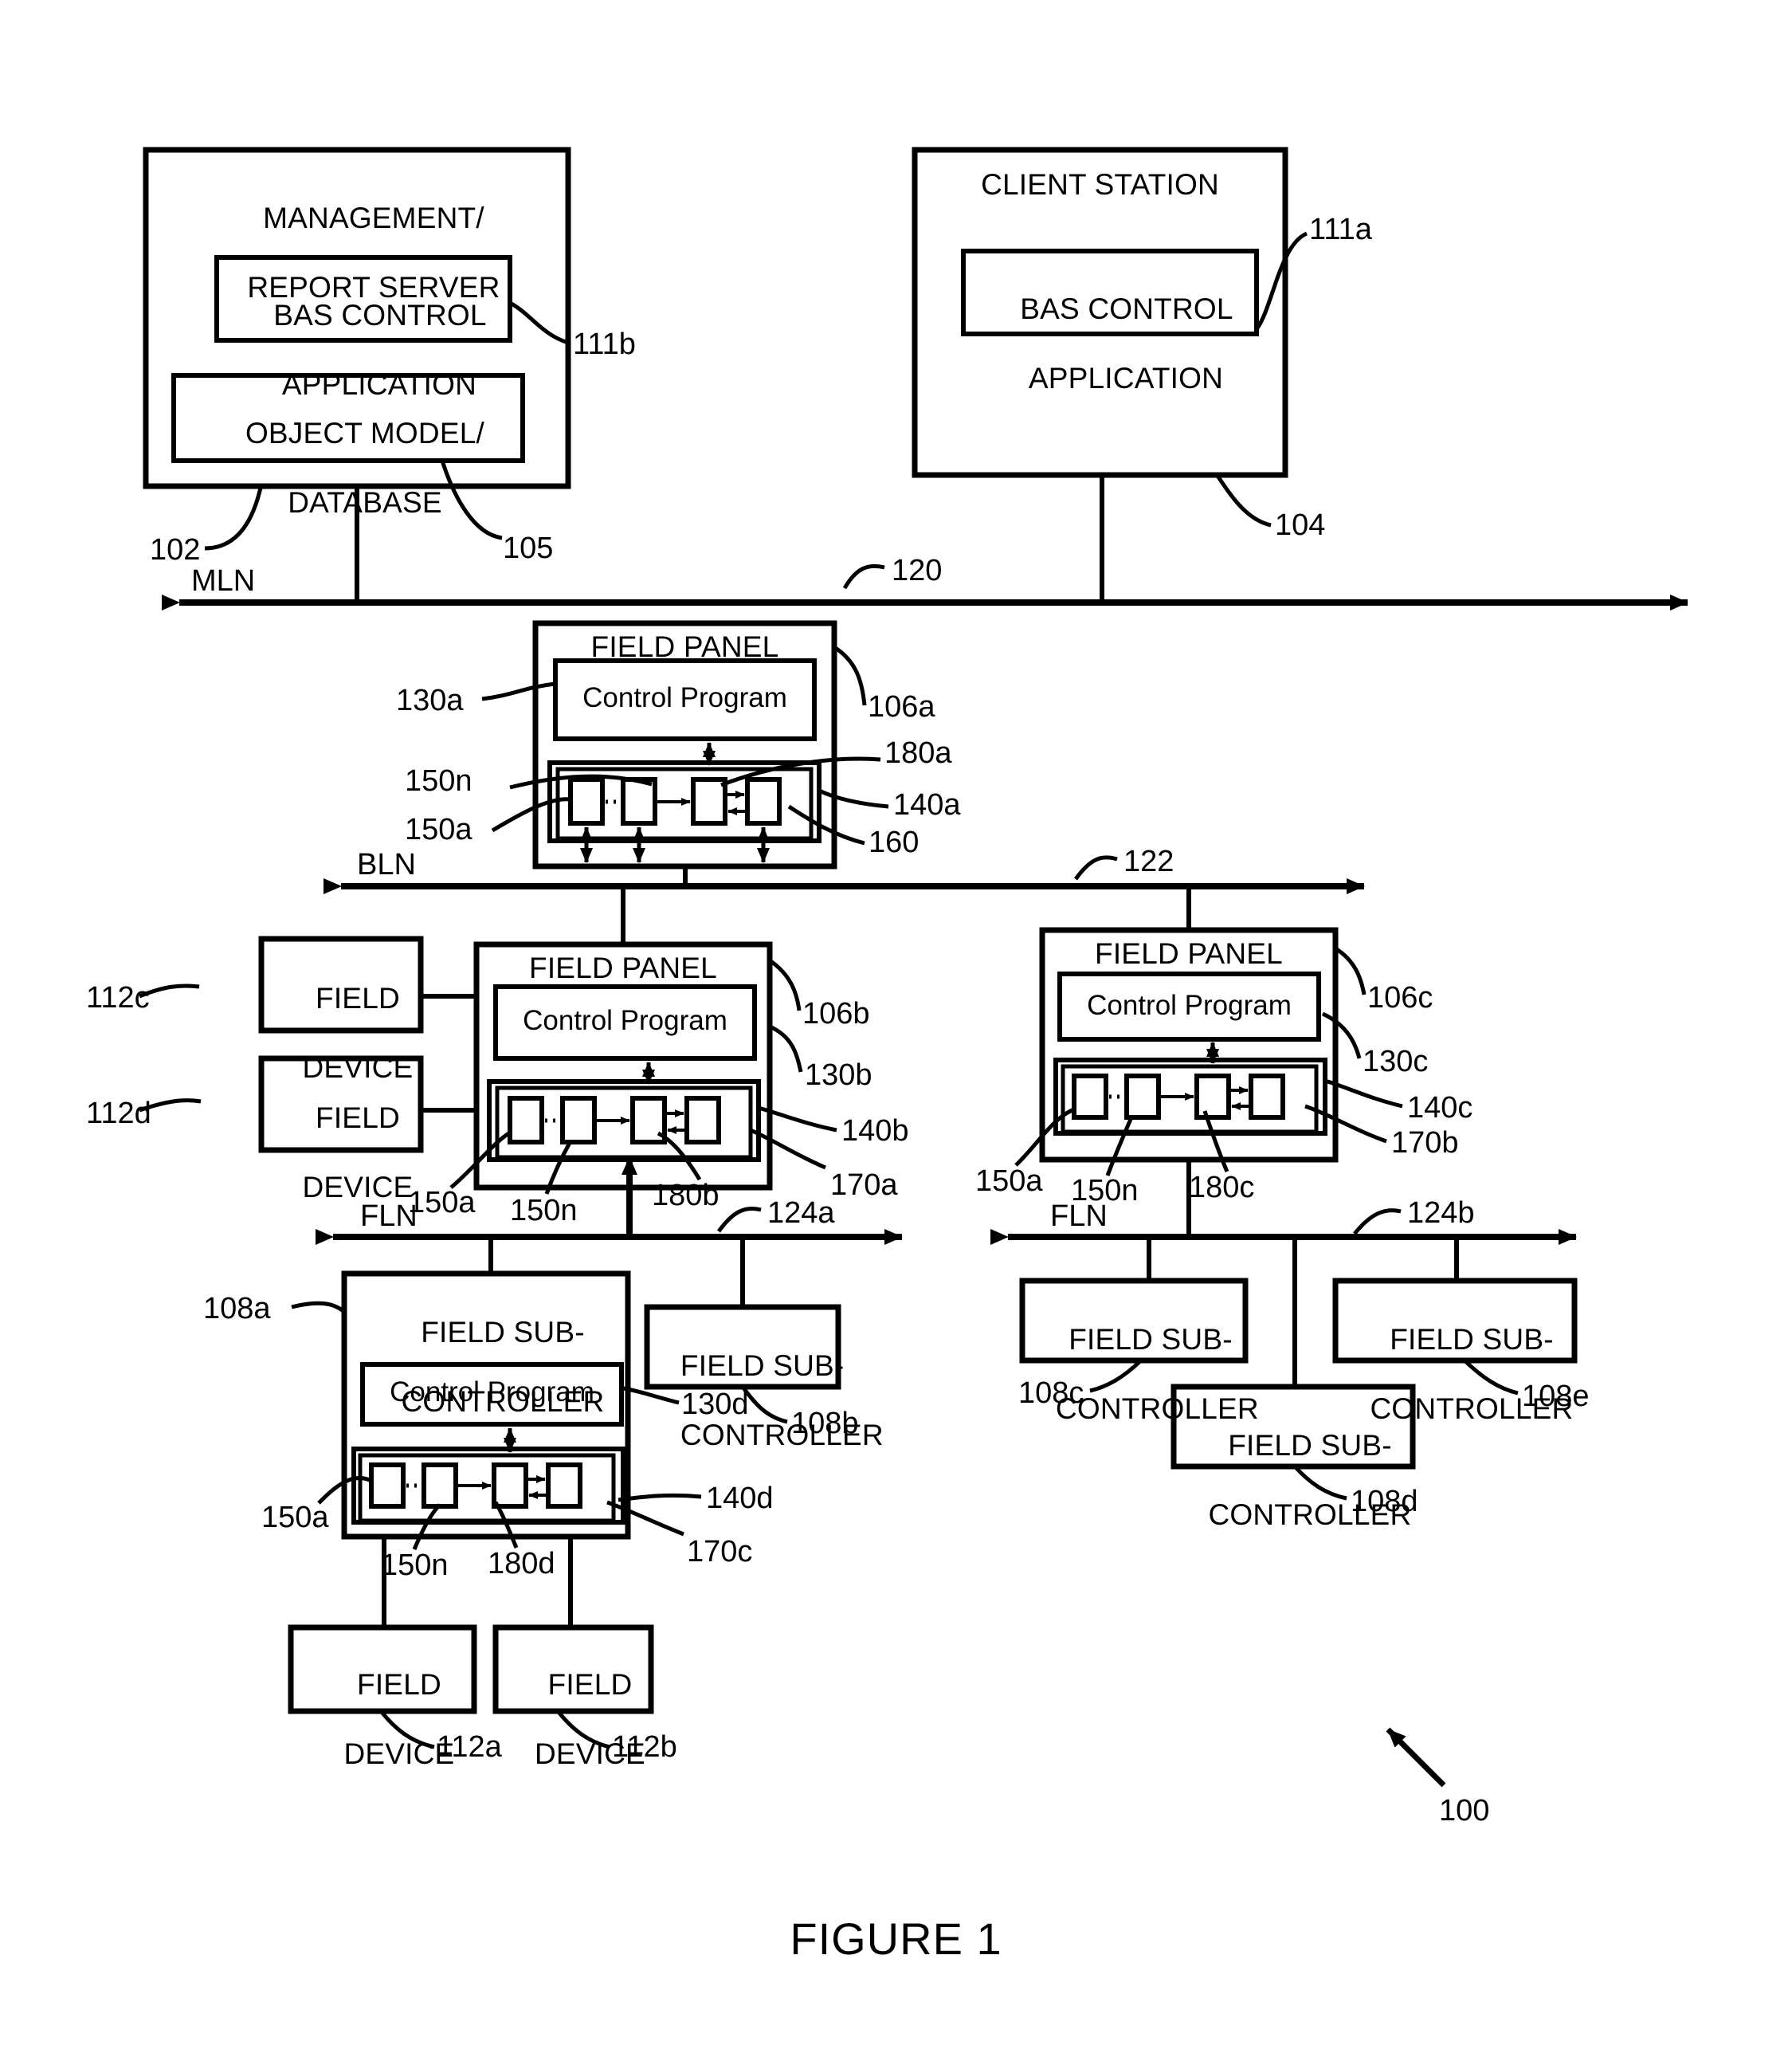  Describe the element at coordinates (1300, 525) in the screenshot. I see `ref-104: 104` at that location.